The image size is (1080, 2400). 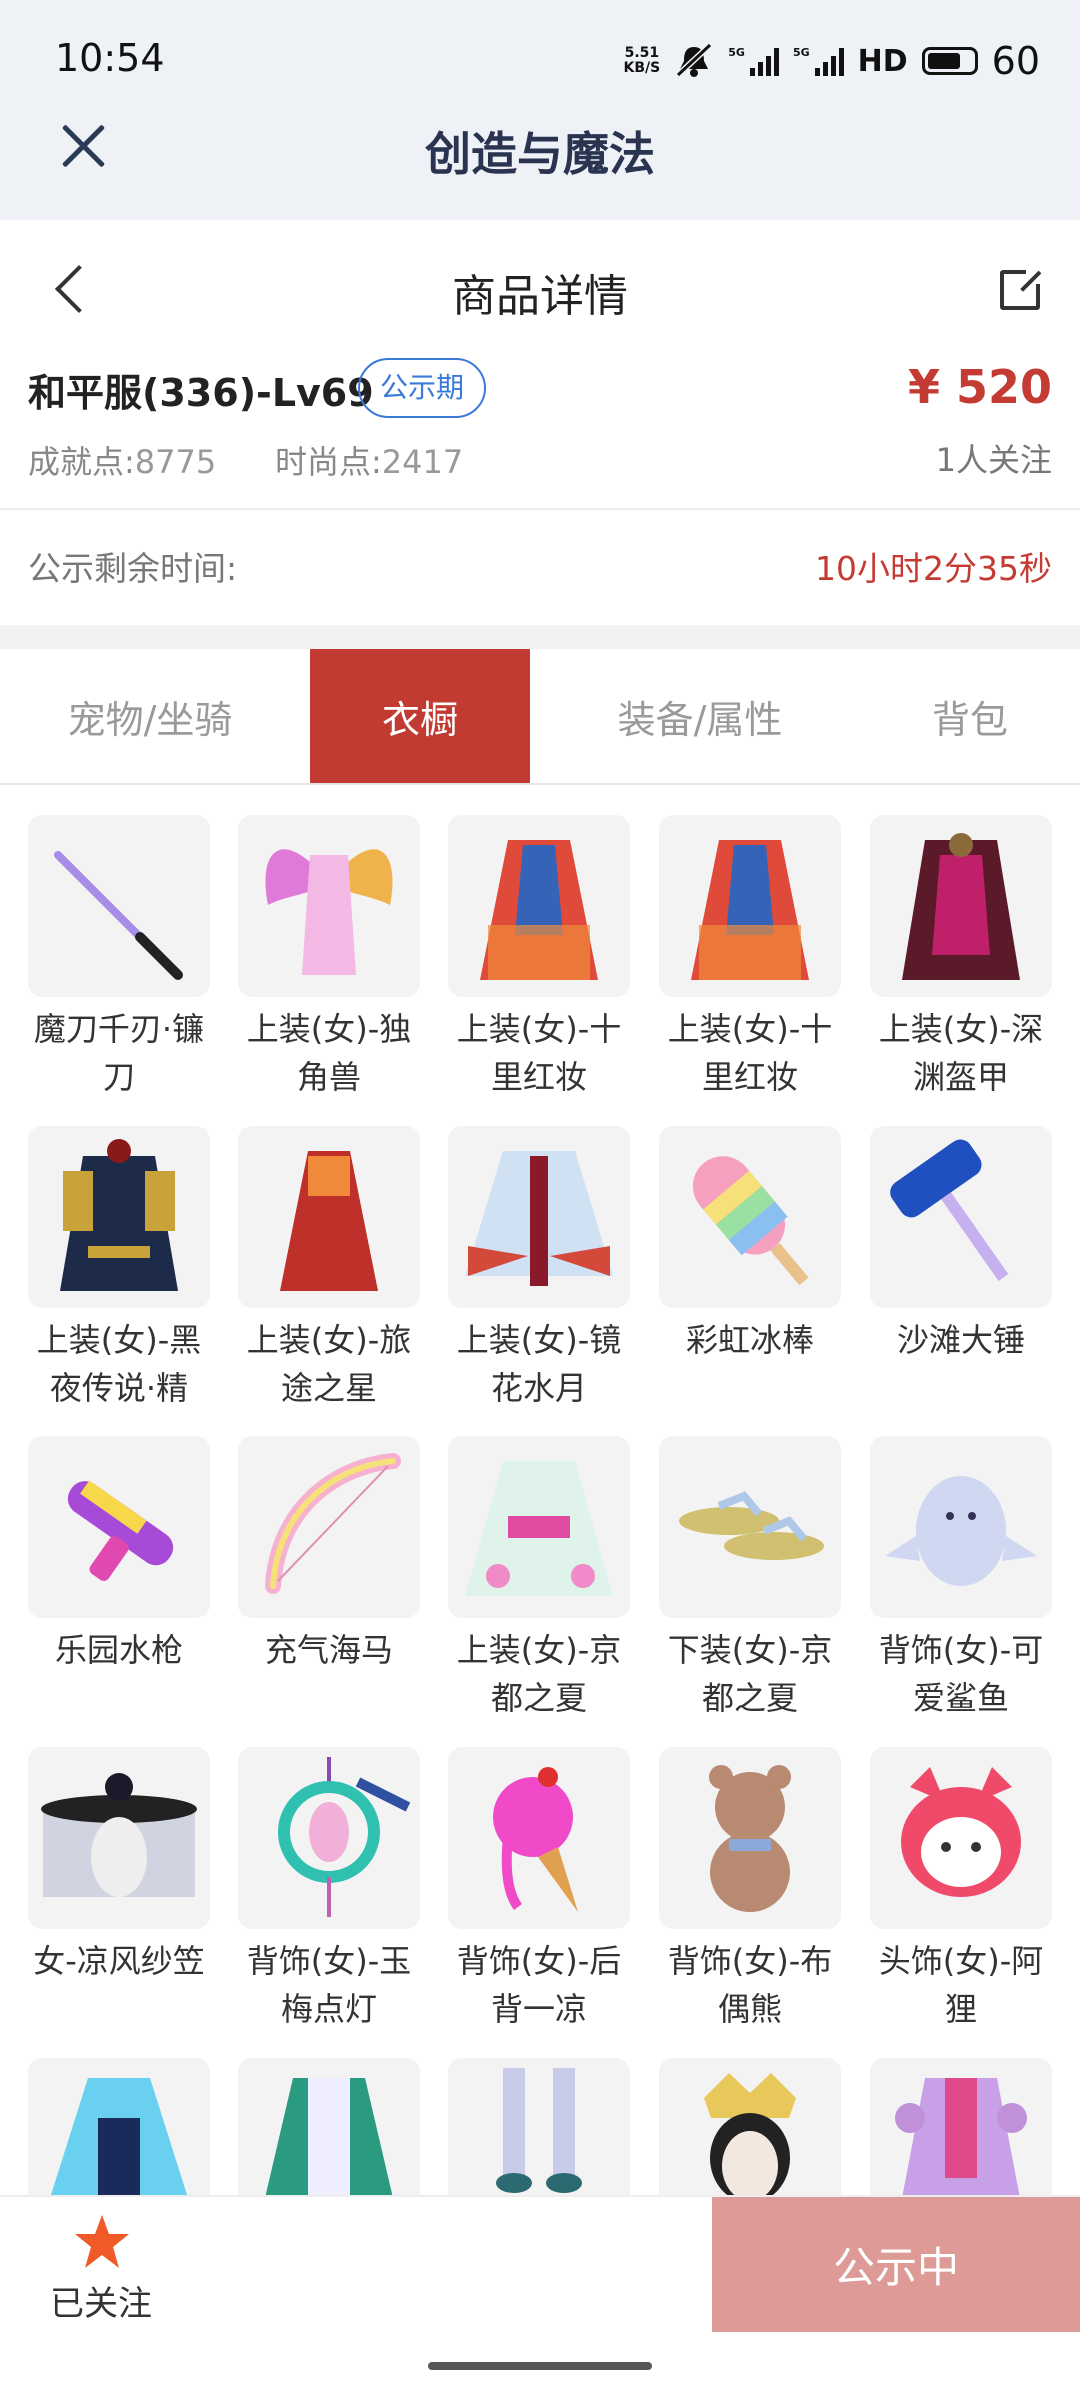 I want to click on wardrobe-item: 背饰(女)-可爱鲨鱼, so click(x=961, y=1579).